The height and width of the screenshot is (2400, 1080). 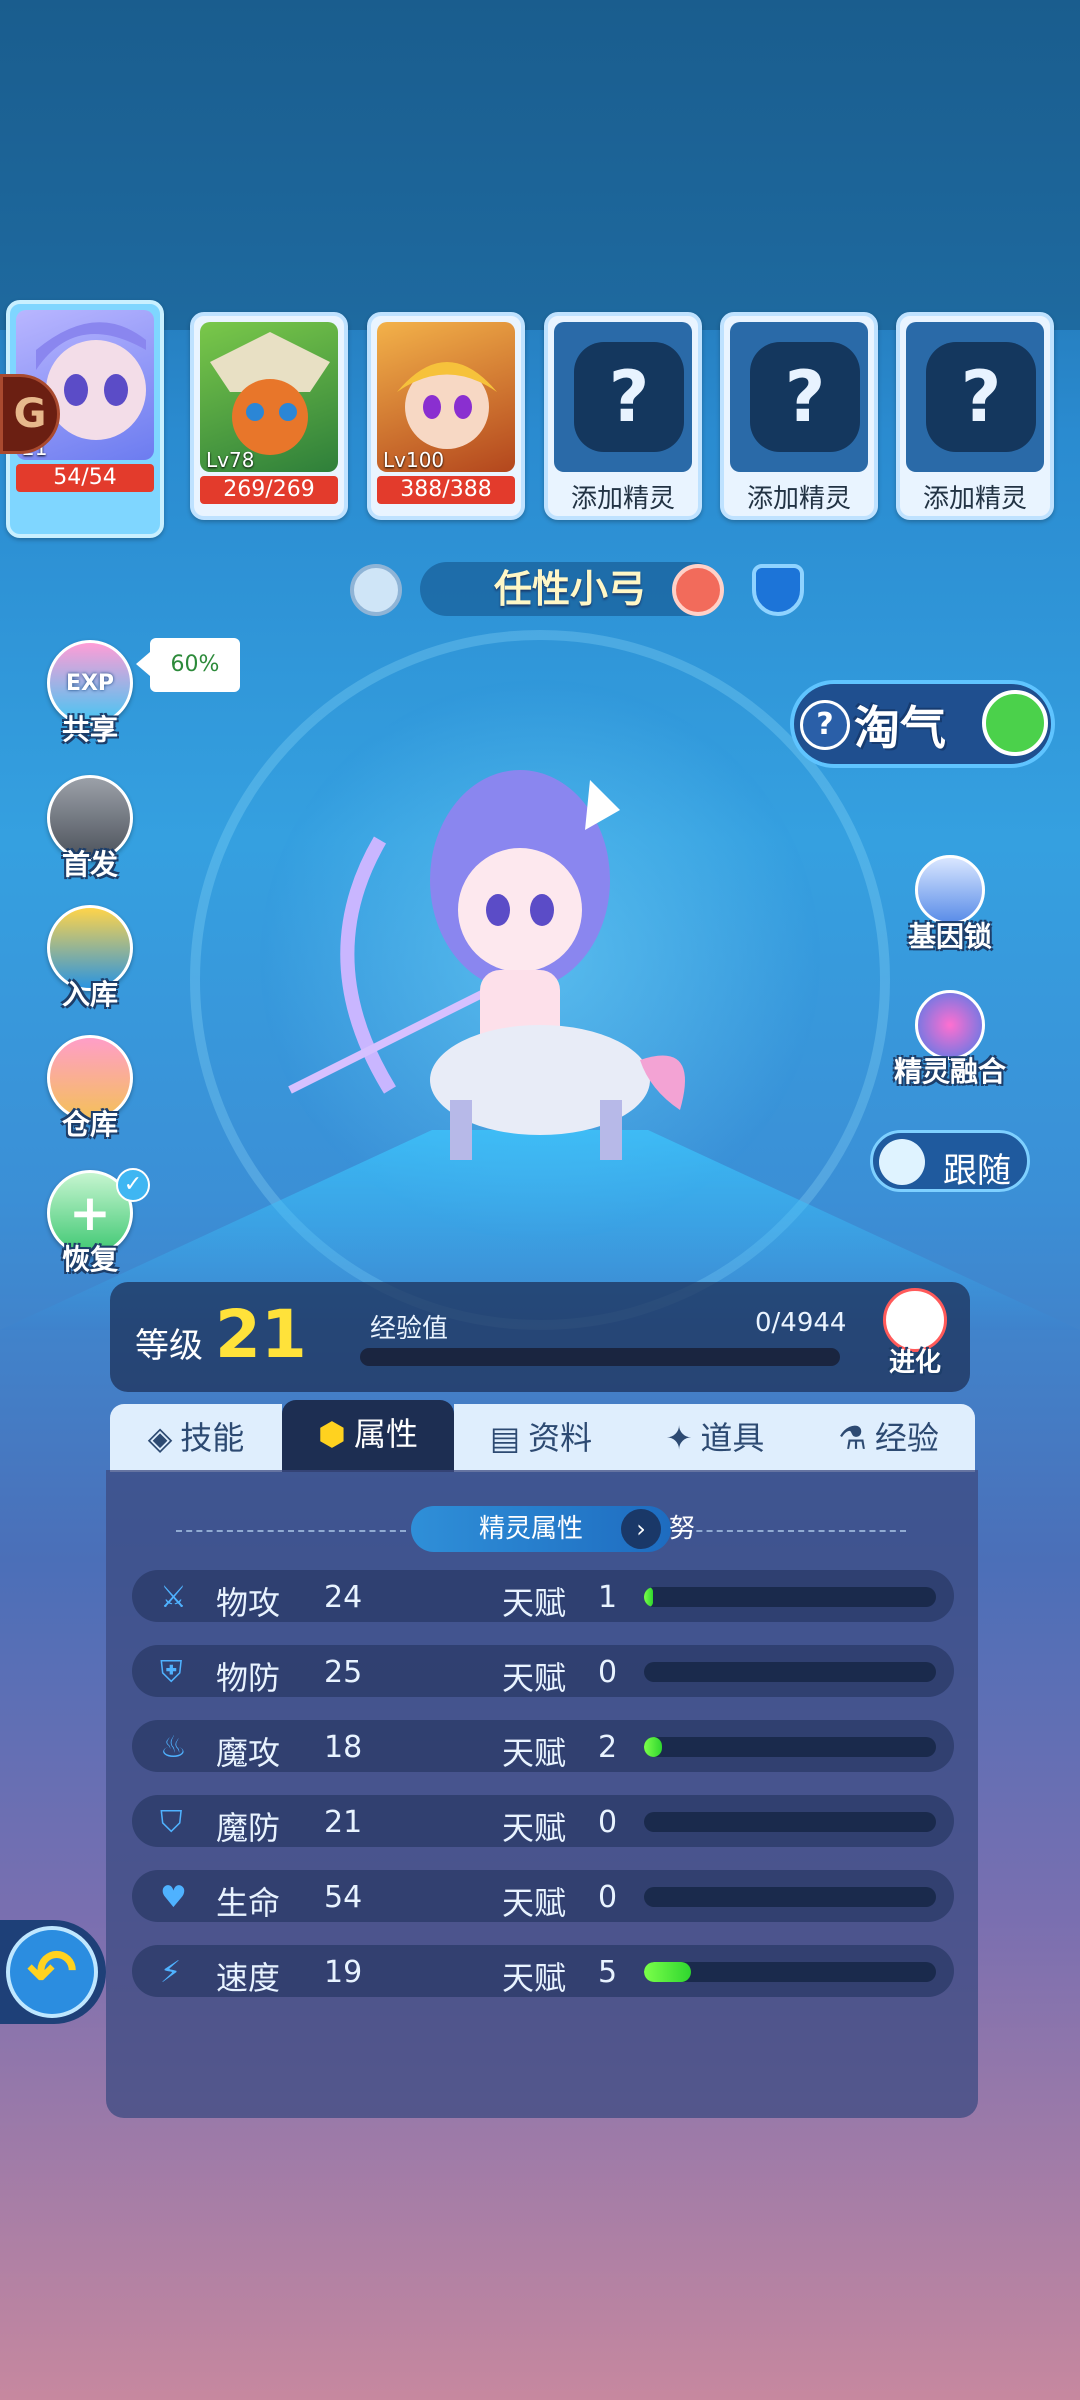 I want to click on exp-value: 0/4944, so click(x=801, y=1323).